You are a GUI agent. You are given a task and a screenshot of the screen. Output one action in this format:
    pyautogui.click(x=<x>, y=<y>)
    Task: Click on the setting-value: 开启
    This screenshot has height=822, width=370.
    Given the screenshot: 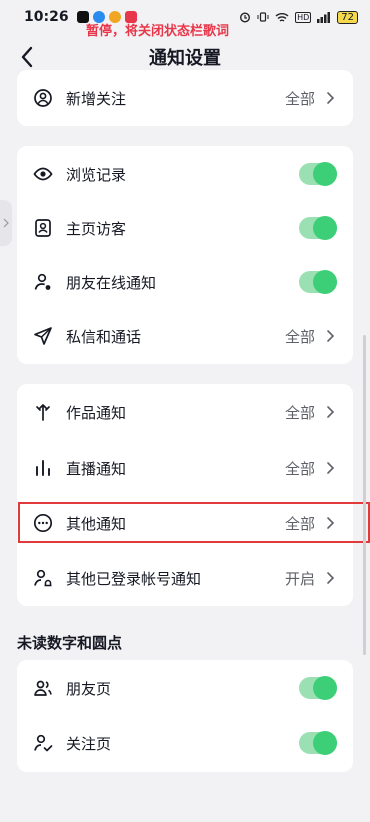 What is the action you would take?
    pyautogui.click(x=299, y=578)
    